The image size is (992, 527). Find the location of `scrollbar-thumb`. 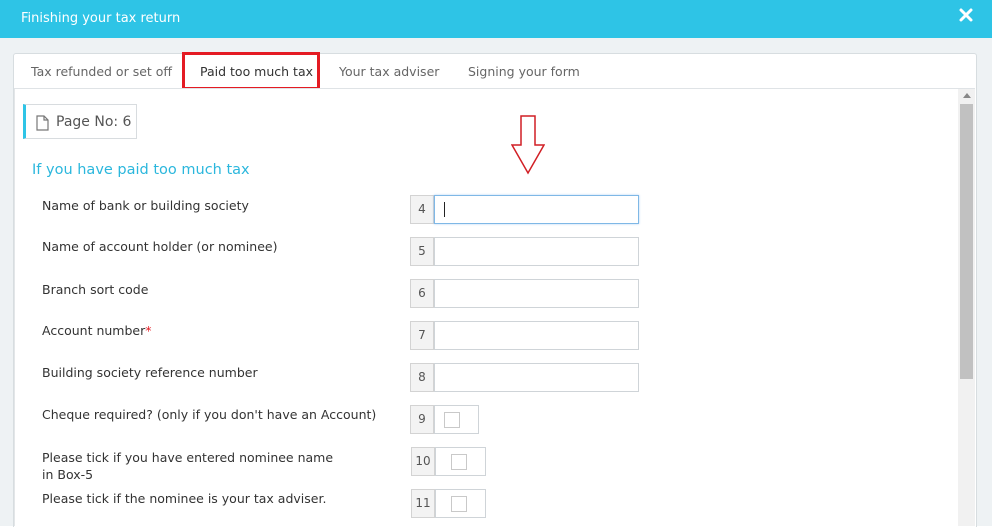

scrollbar-thumb is located at coordinates (966, 241).